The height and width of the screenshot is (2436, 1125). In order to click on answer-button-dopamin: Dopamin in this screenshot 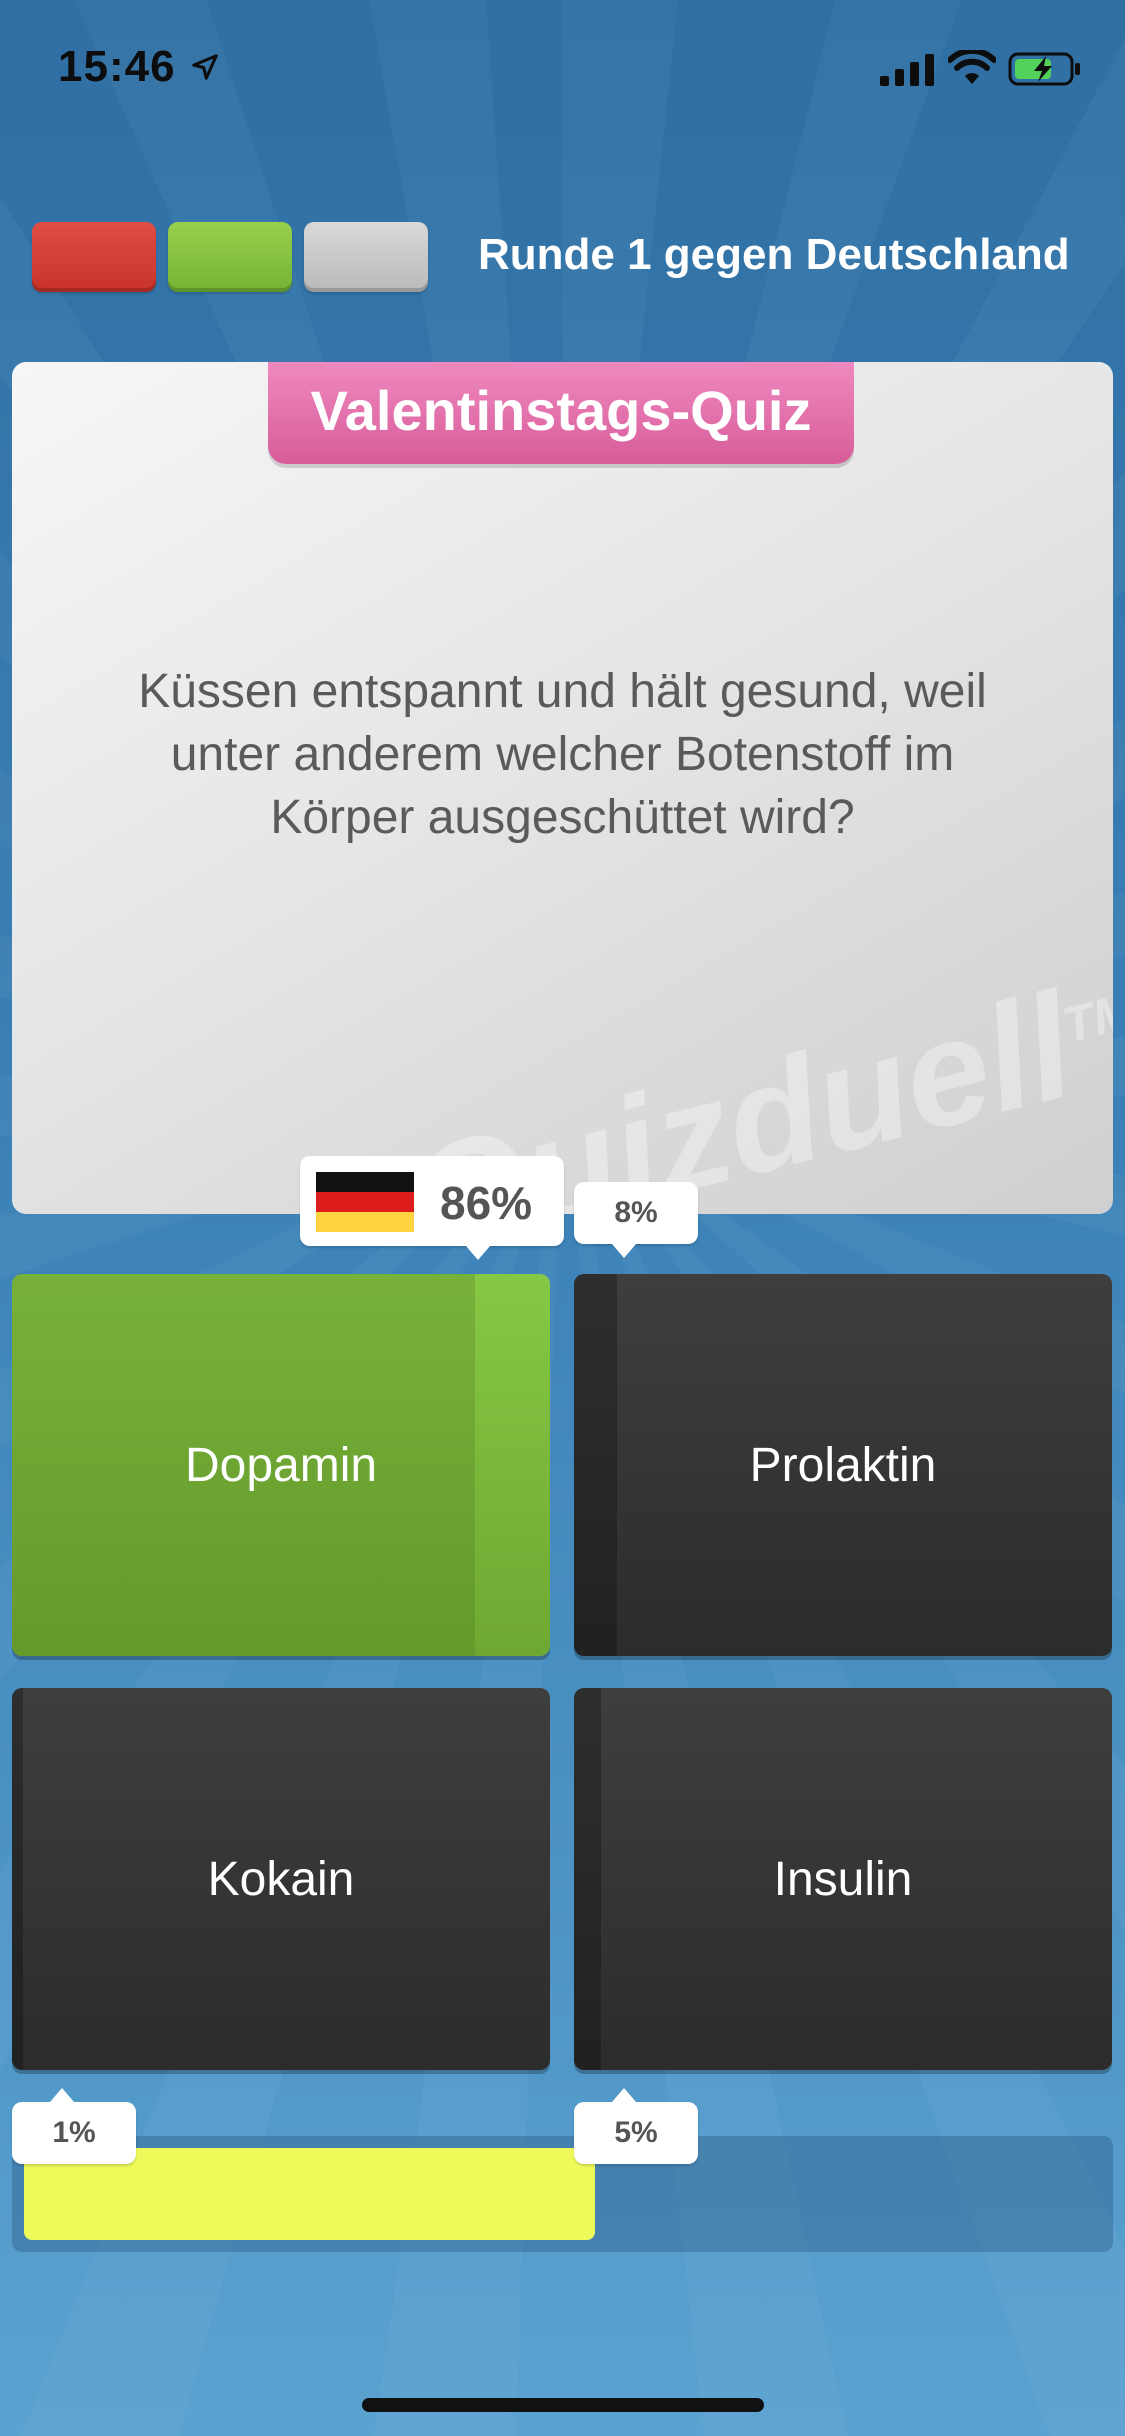, I will do `click(281, 1465)`.